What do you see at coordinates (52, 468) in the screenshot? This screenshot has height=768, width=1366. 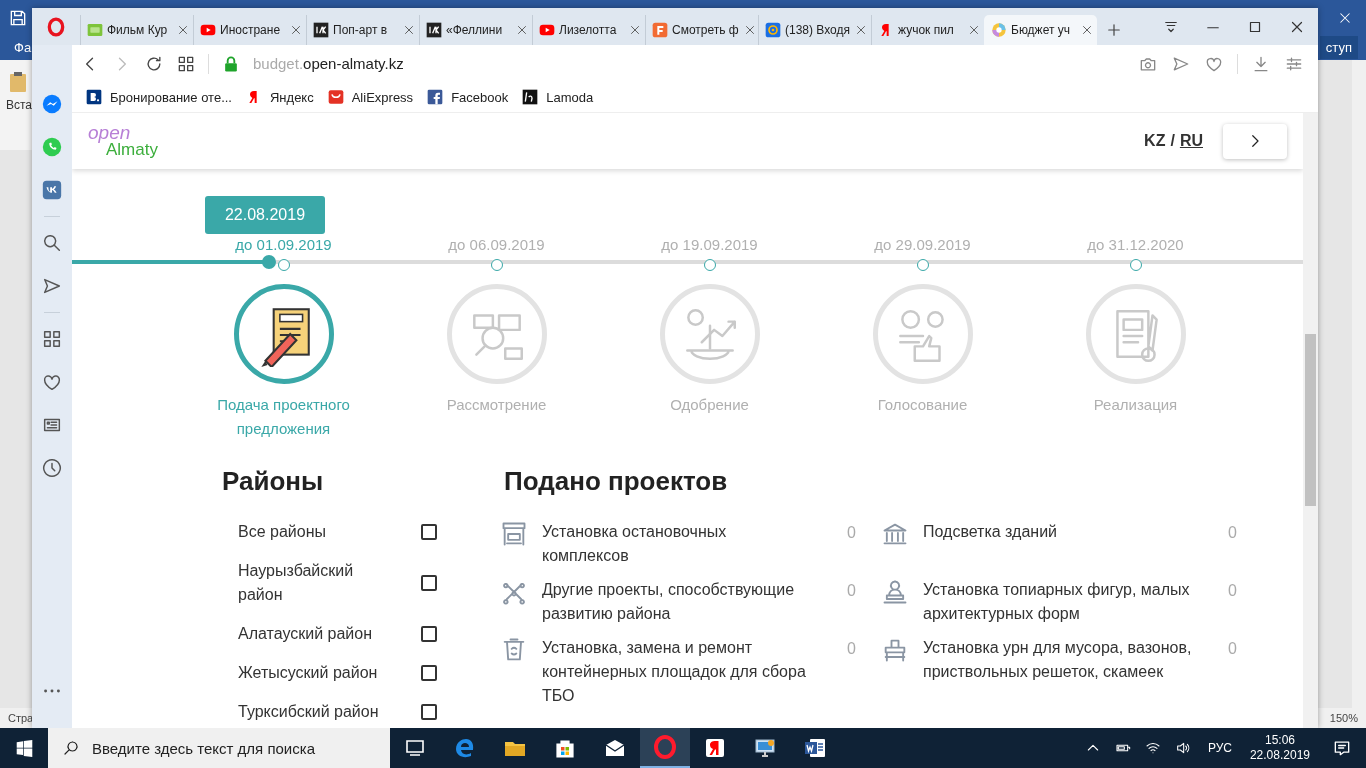 I see `history-icon` at bounding box center [52, 468].